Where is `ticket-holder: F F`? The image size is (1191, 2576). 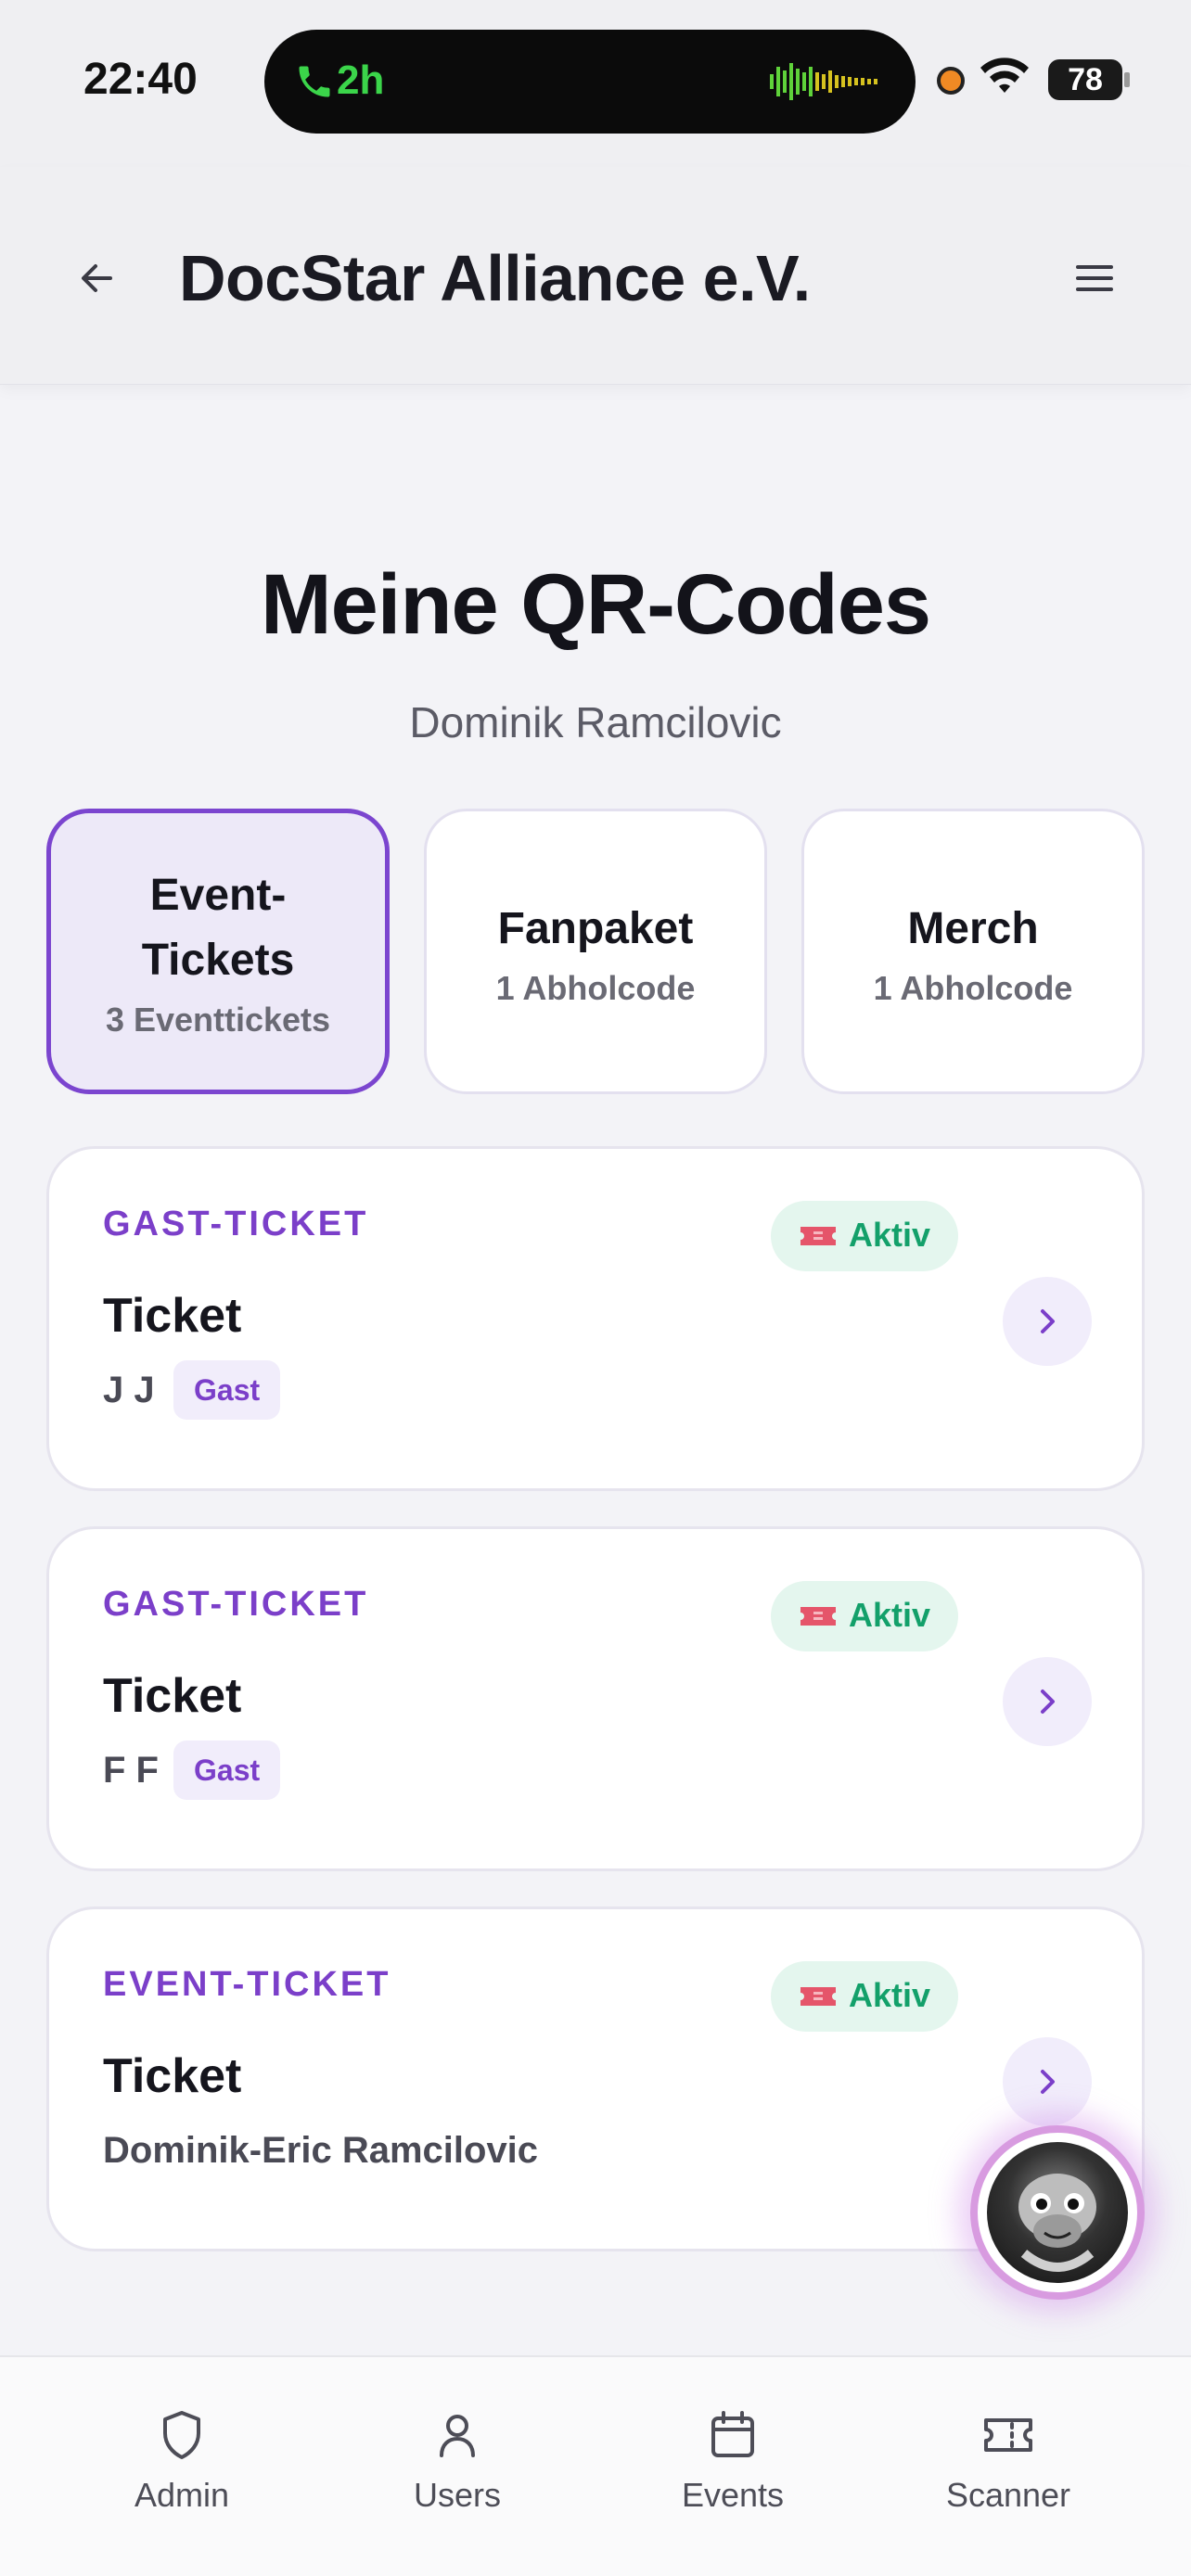 ticket-holder: F F is located at coordinates (131, 1771).